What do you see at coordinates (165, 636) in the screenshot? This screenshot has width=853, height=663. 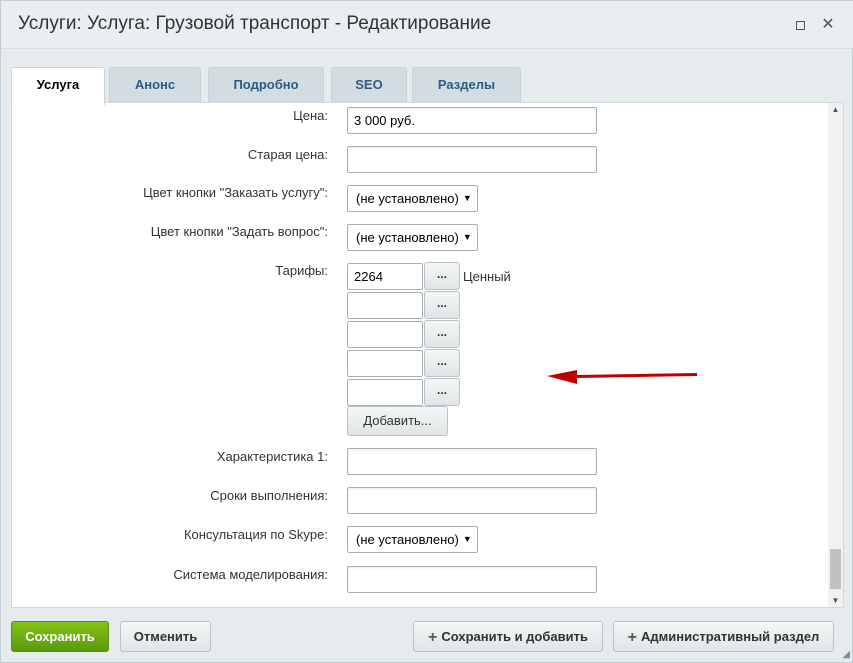 I see `cancel-button: Отменить` at bounding box center [165, 636].